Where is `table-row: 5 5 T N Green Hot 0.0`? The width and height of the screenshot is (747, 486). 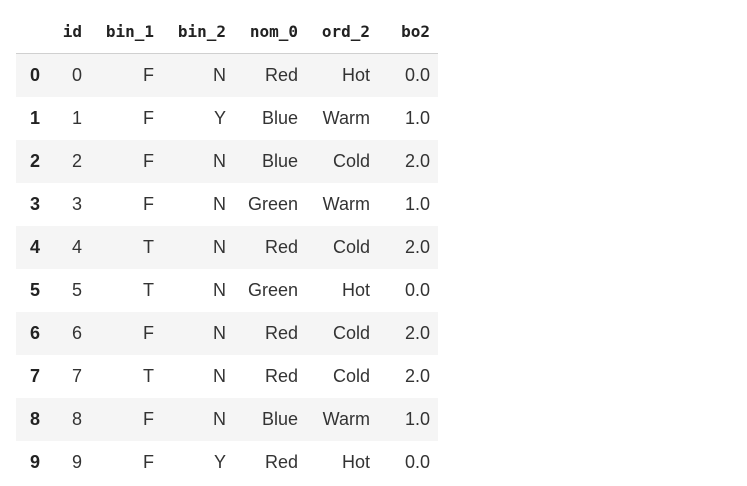
table-row: 5 5 T N Green Hot 0.0 is located at coordinates (227, 290).